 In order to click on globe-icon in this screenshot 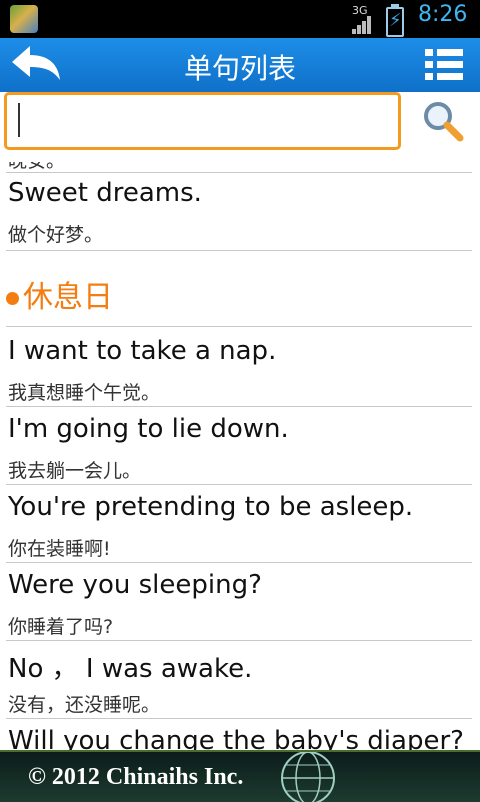, I will do `click(308, 777)`.